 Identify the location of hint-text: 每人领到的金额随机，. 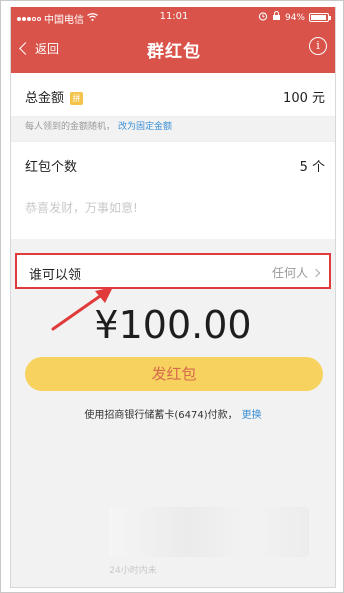
(70, 127).